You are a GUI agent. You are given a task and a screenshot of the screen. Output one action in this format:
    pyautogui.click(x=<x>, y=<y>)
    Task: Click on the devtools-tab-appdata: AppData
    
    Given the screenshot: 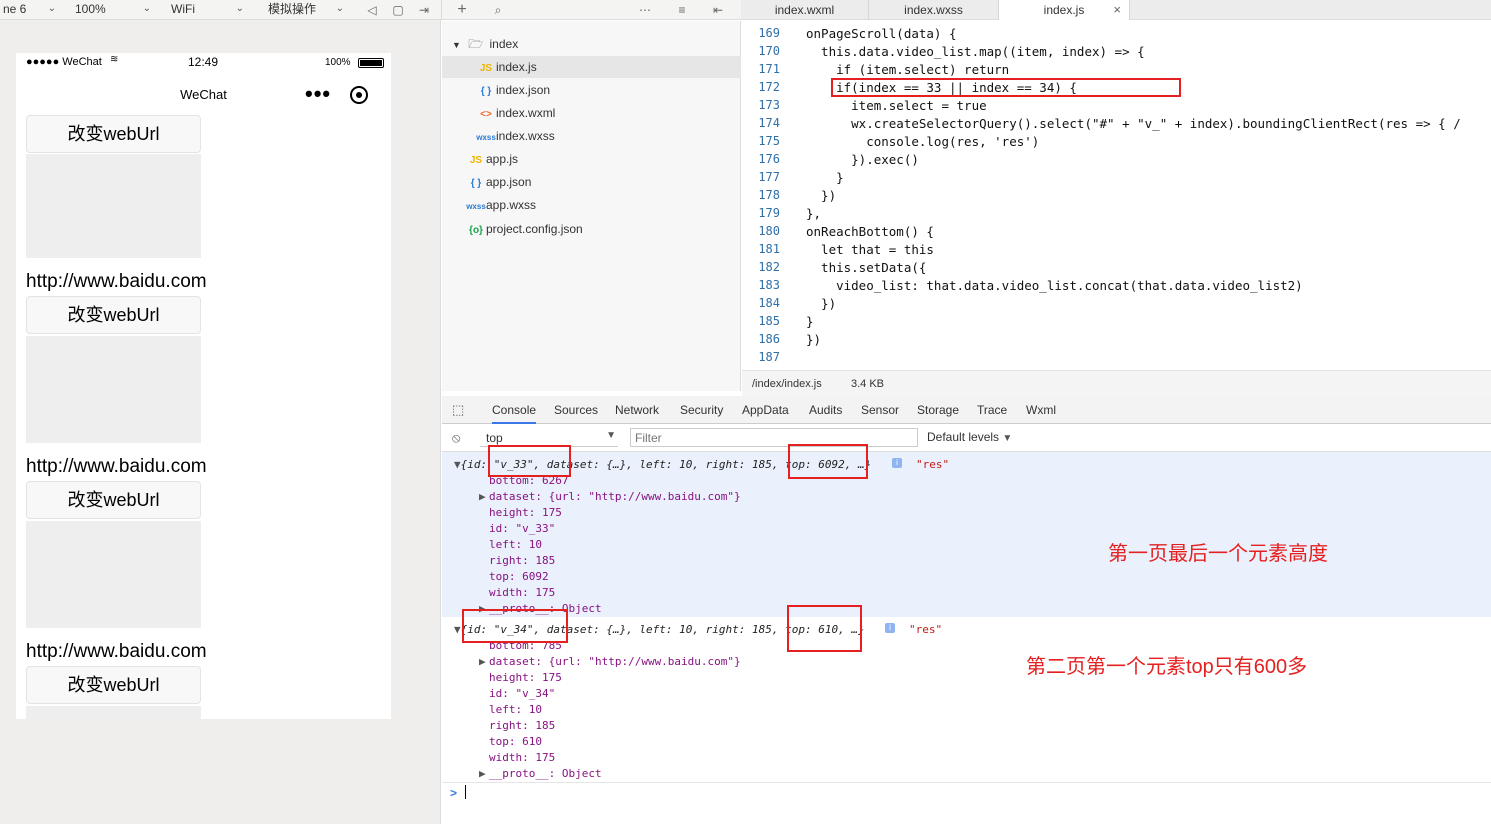 What is the action you would take?
    pyautogui.click(x=765, y=410)
    